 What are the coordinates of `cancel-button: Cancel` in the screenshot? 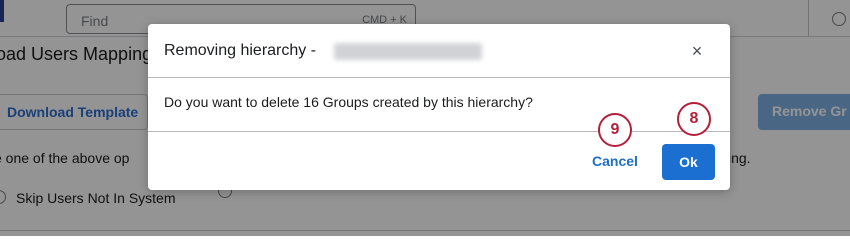 It's located at (615, 161).